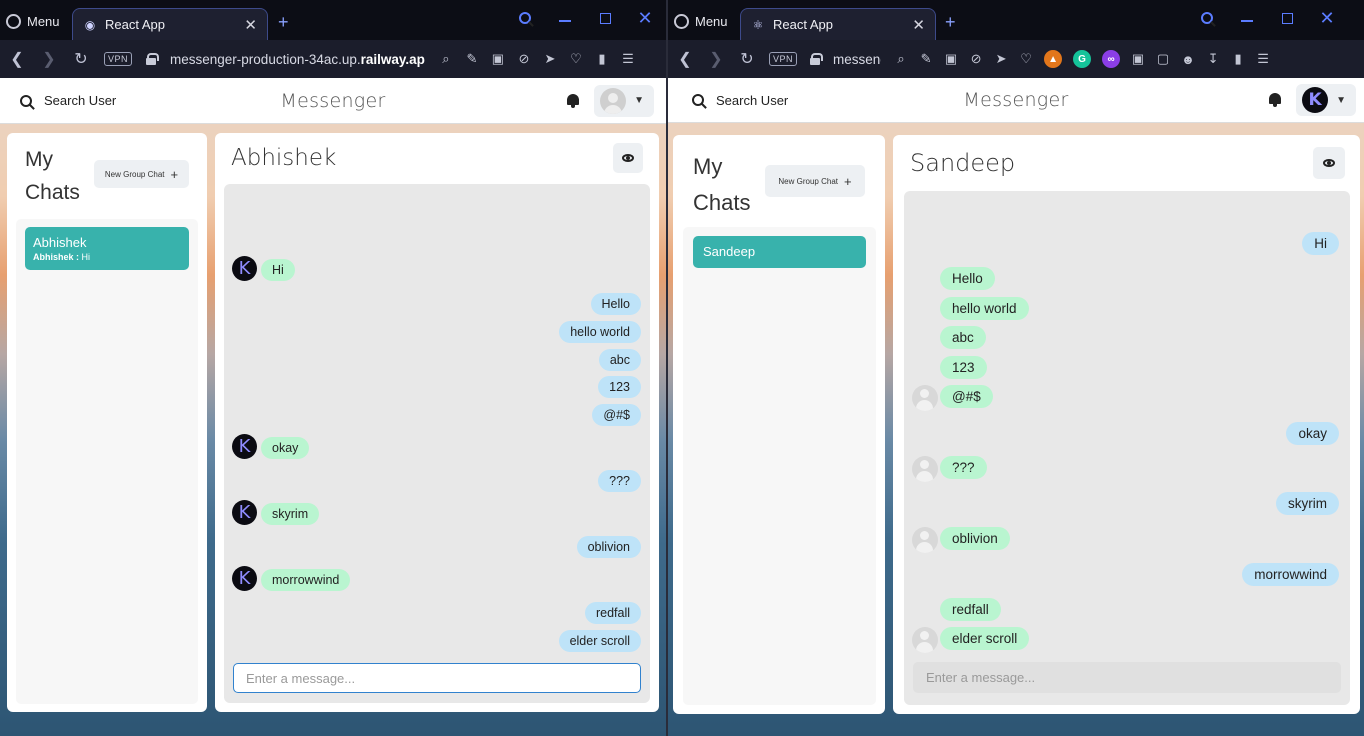  What do you see at coordinates (333, 100) in the screenshot?
I see `app-title: Messenger` at bounding box center [333, 100].